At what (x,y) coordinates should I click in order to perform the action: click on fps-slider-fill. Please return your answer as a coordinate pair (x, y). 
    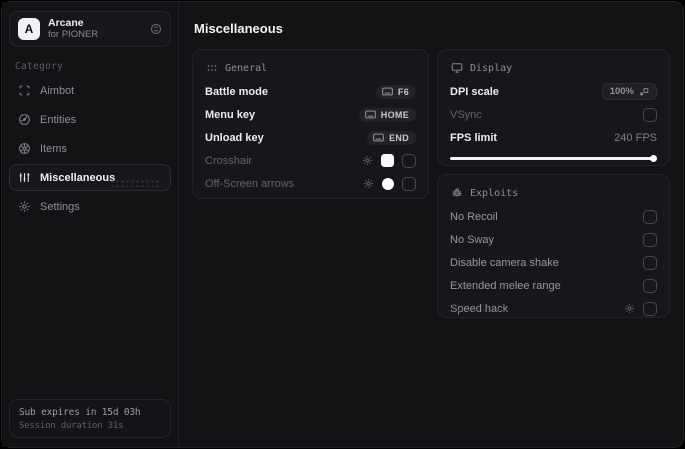
    Looking at the image, I should click on (551, 158).